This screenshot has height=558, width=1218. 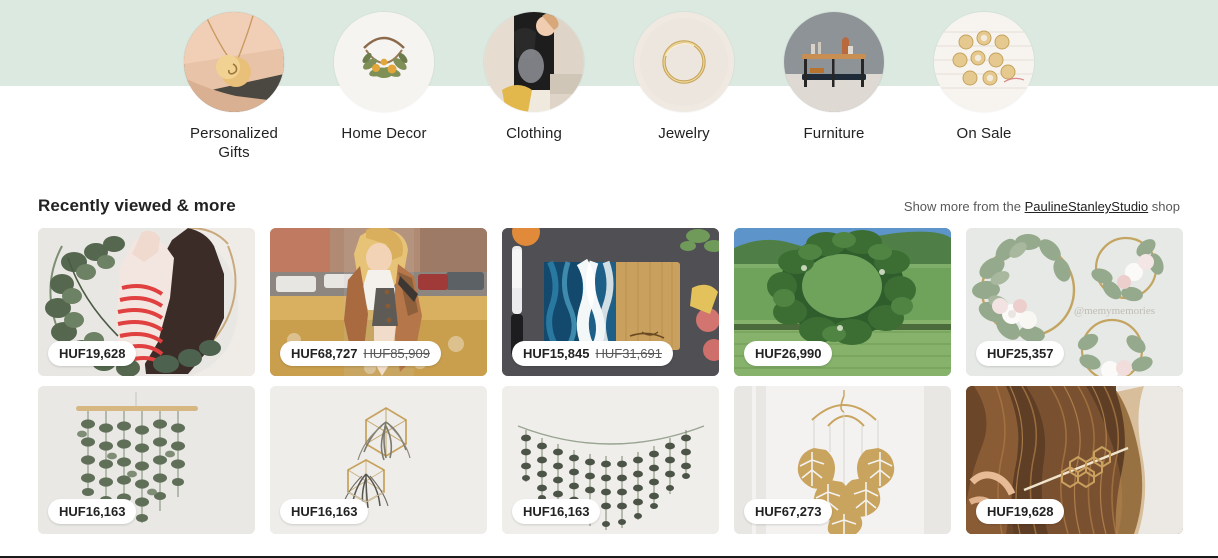 I want to click on category-label: Home Decor, so click(x=384, y=133).